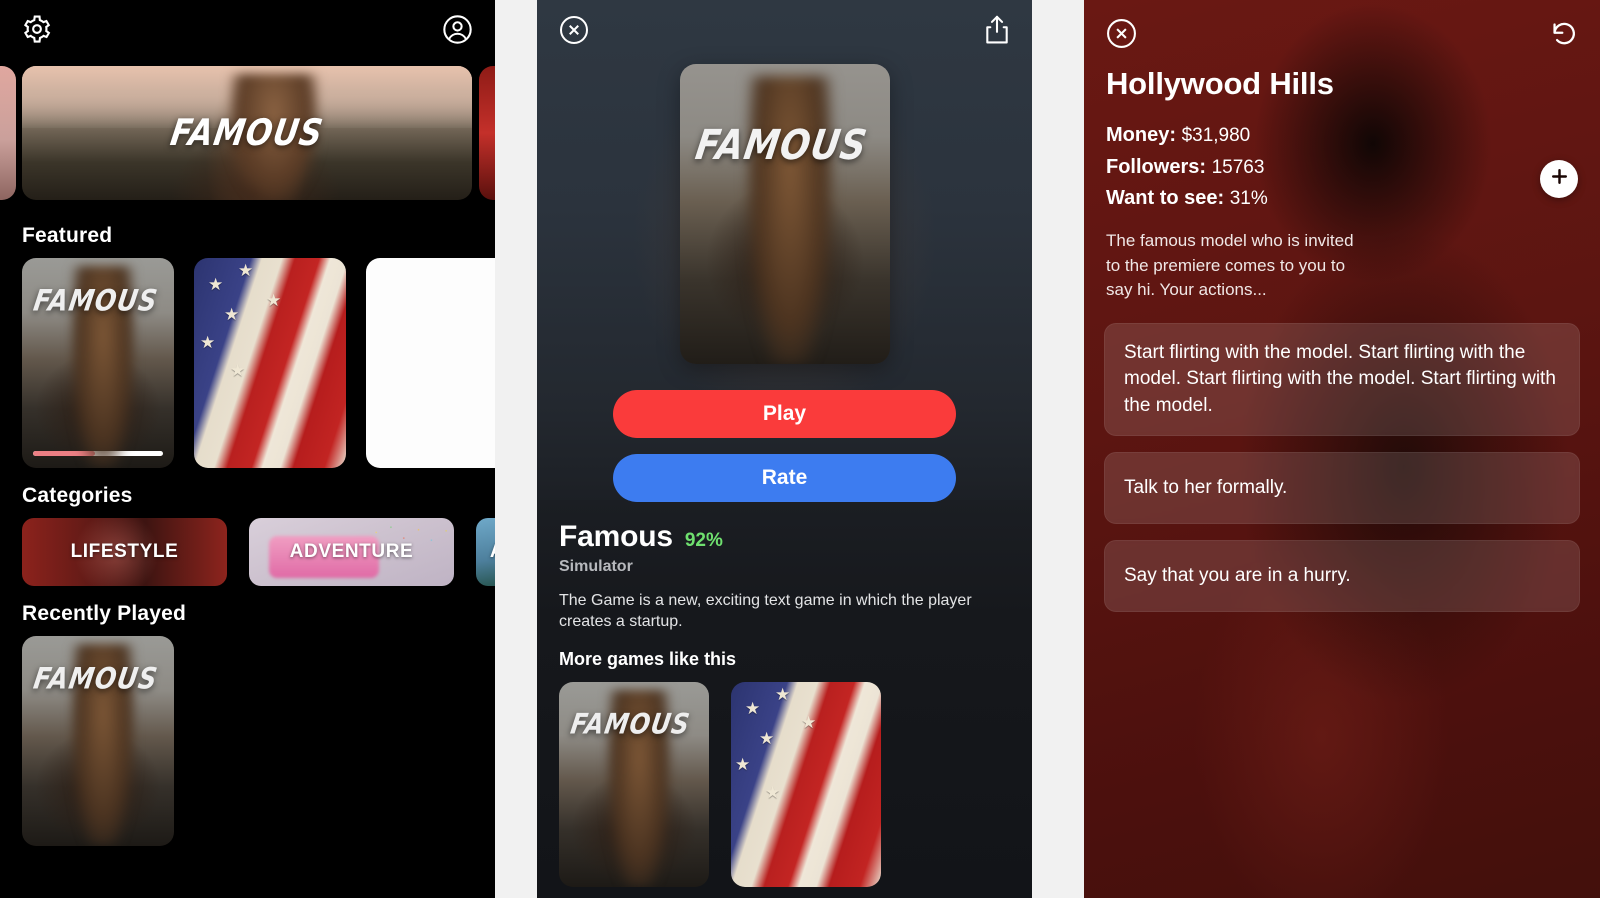 The width and height of the screenshot is (1600, 898). I want to click on stat-value: $31,980, so click(1216, 135).